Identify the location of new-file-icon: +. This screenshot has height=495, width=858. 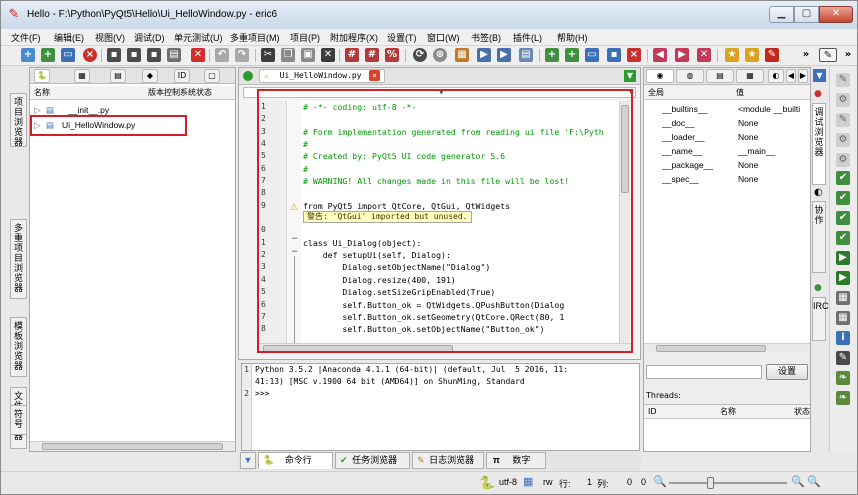
(28, 55).